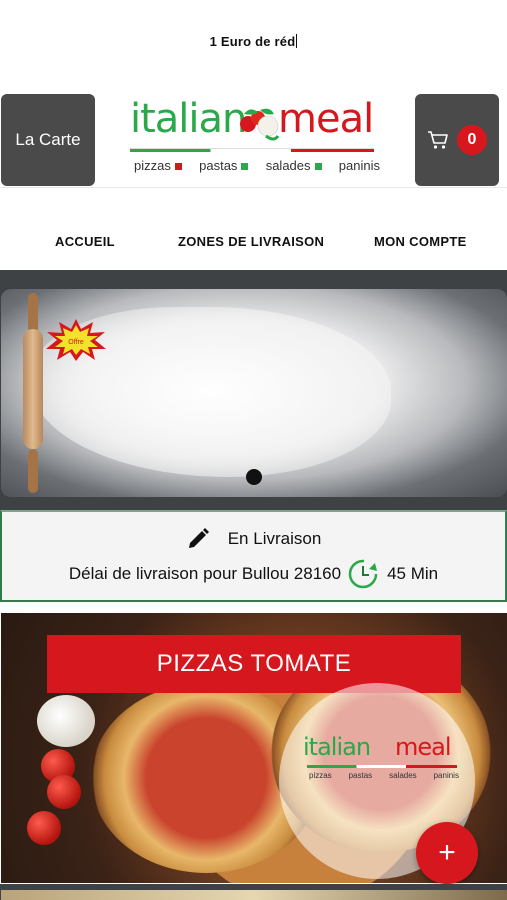  I want to click on delivery-mode-label: En Livraison, so click(274, 538).